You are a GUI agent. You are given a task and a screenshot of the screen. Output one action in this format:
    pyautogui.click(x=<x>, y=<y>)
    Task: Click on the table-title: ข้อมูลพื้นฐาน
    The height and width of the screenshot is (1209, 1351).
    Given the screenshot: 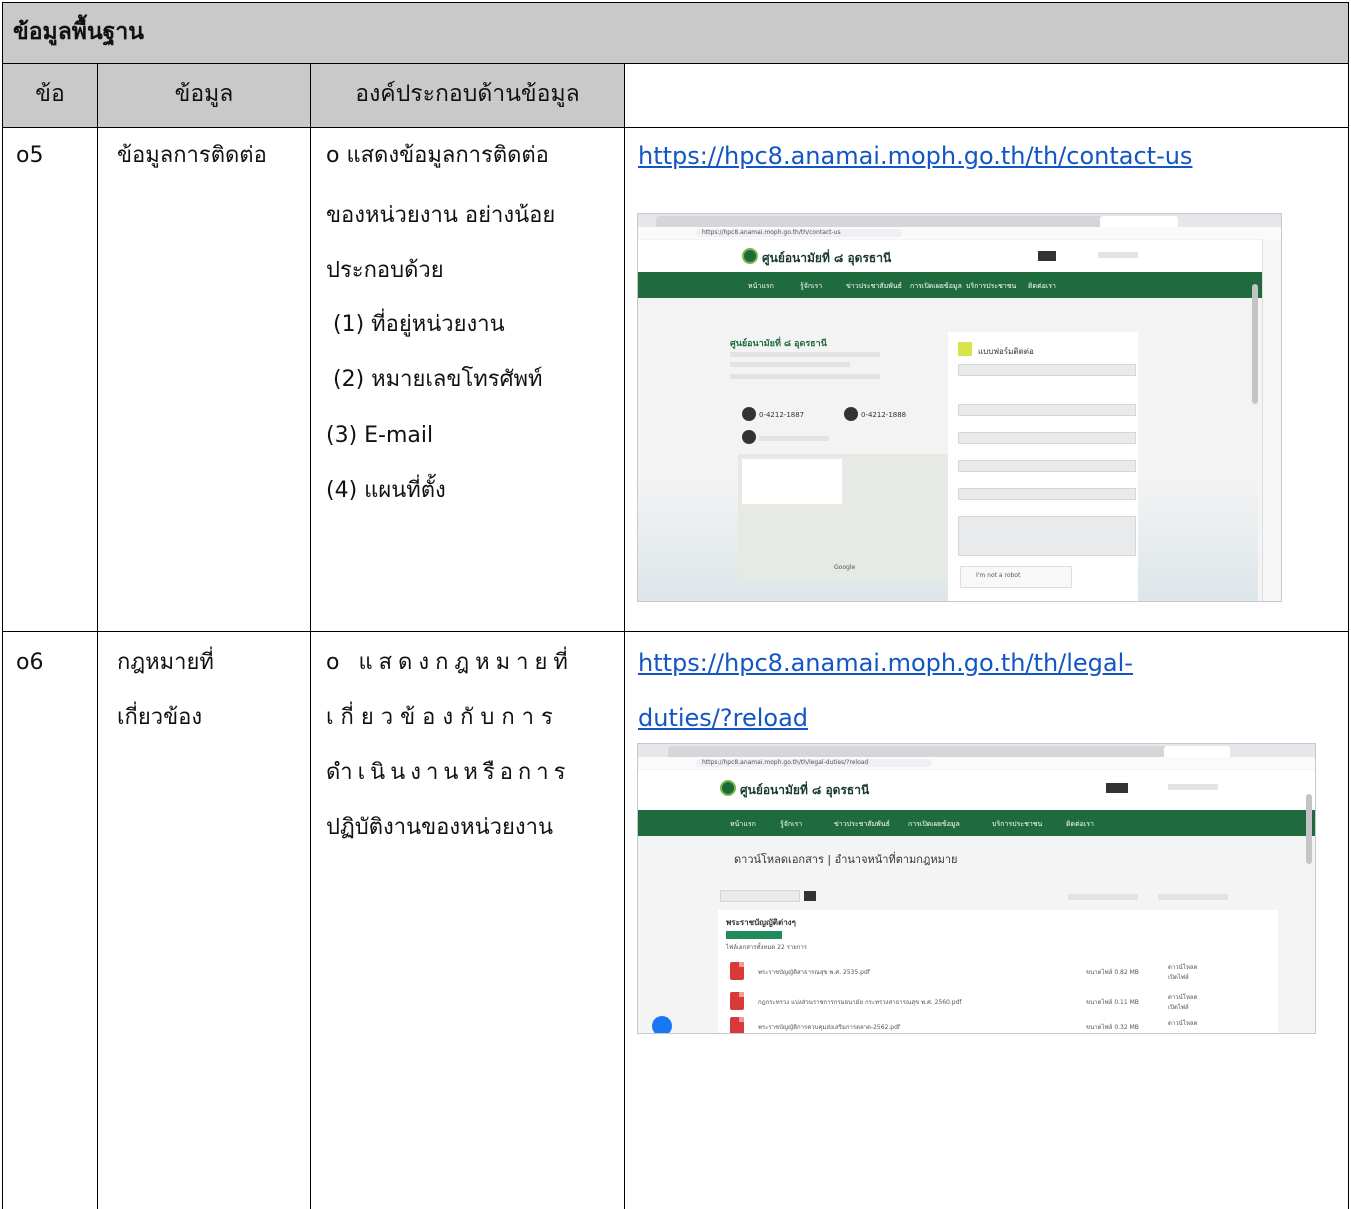 What is the action you would take?
    pyautogui.click(x=79, y=32)
    